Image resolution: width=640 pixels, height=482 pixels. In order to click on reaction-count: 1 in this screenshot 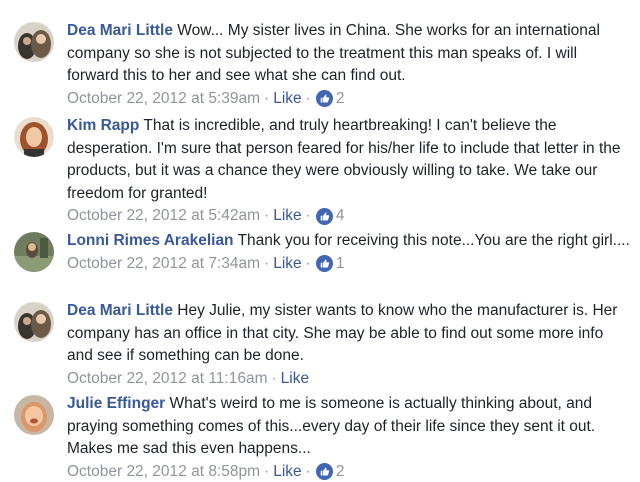, I will do `click(340, 264)`.